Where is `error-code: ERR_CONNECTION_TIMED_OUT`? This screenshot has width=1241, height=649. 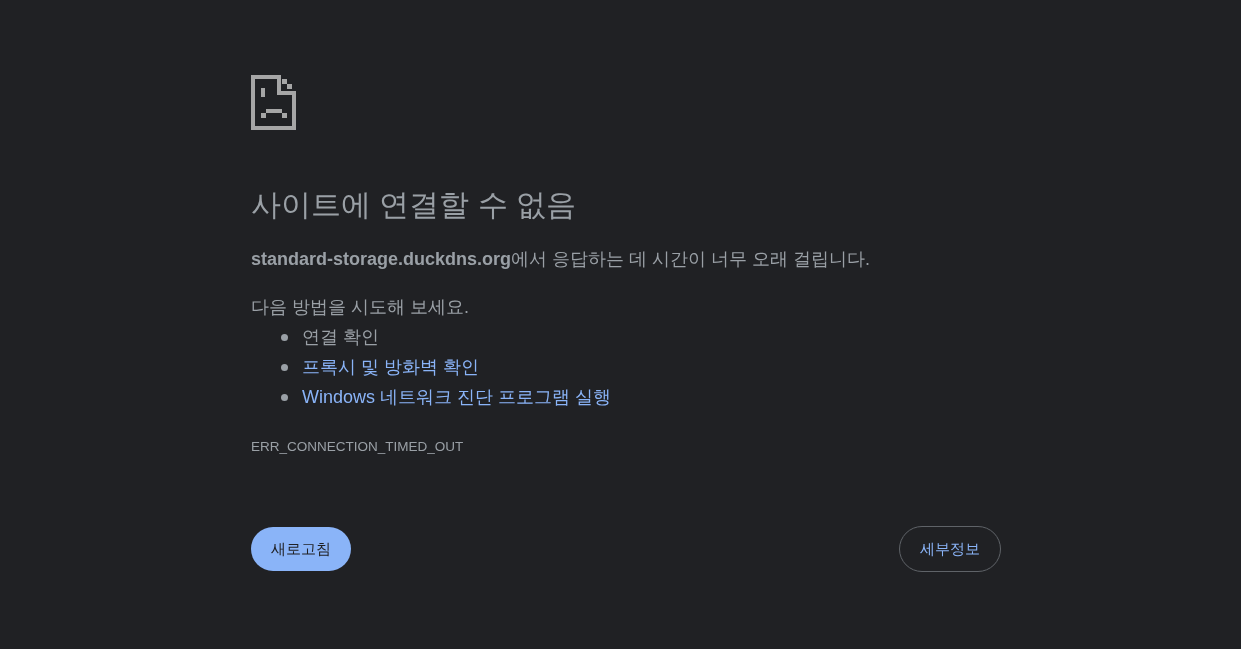
error-code: ERR_CONNECTION_TIMED_OUT is located at coordinates (357, 447).